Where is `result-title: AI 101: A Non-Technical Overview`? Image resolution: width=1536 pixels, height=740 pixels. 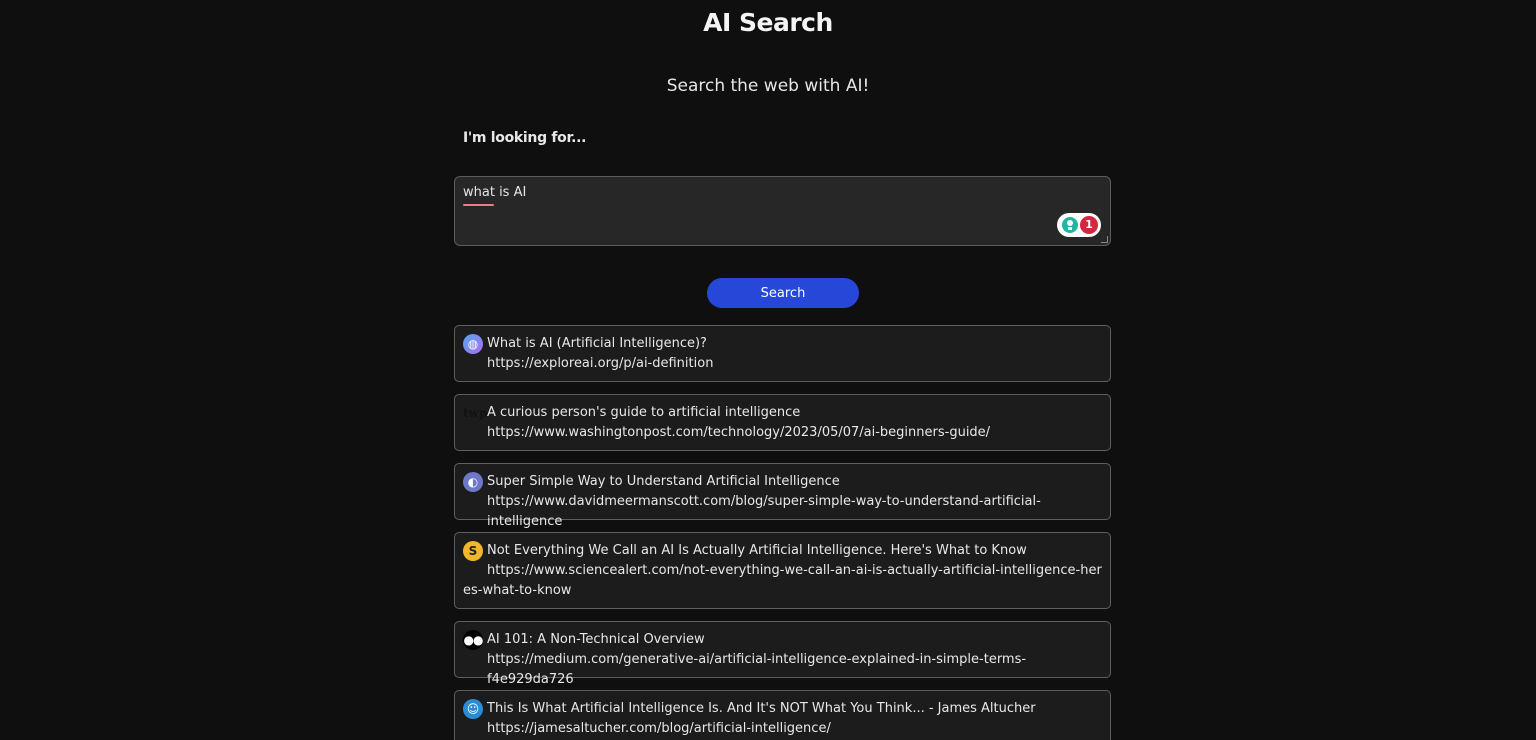 result-title: AI 101: A Non-Technical Overview is located at coordinates (782, 640).